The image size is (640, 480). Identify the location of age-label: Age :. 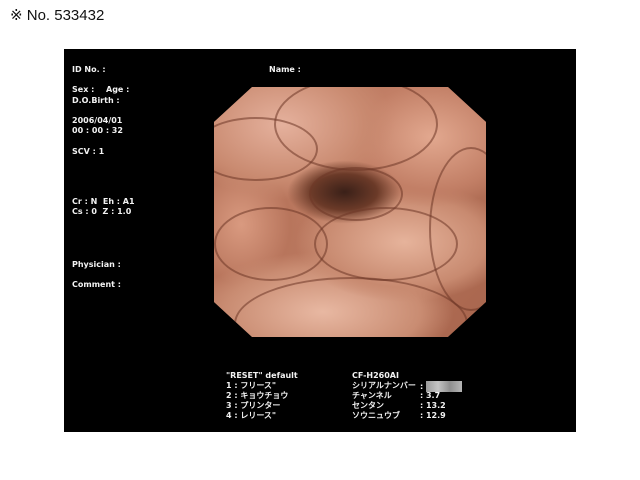
(118, 89).